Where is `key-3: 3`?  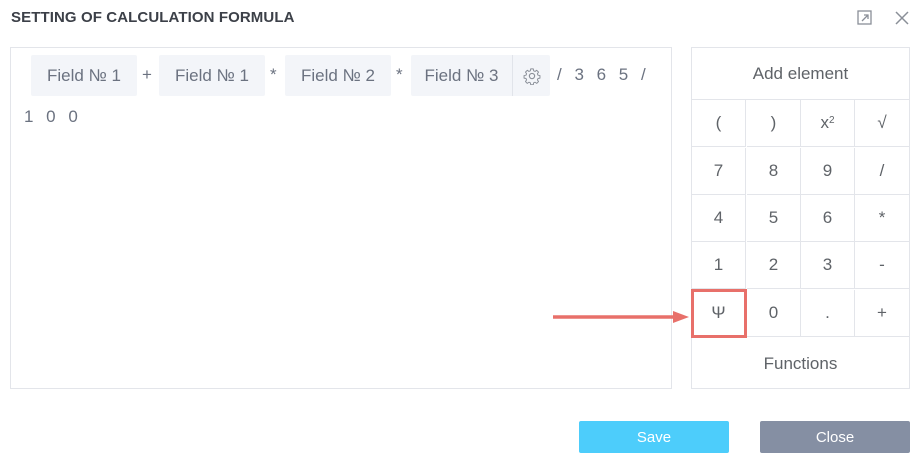 key-3: 3 is located at coordinates (828, 265).